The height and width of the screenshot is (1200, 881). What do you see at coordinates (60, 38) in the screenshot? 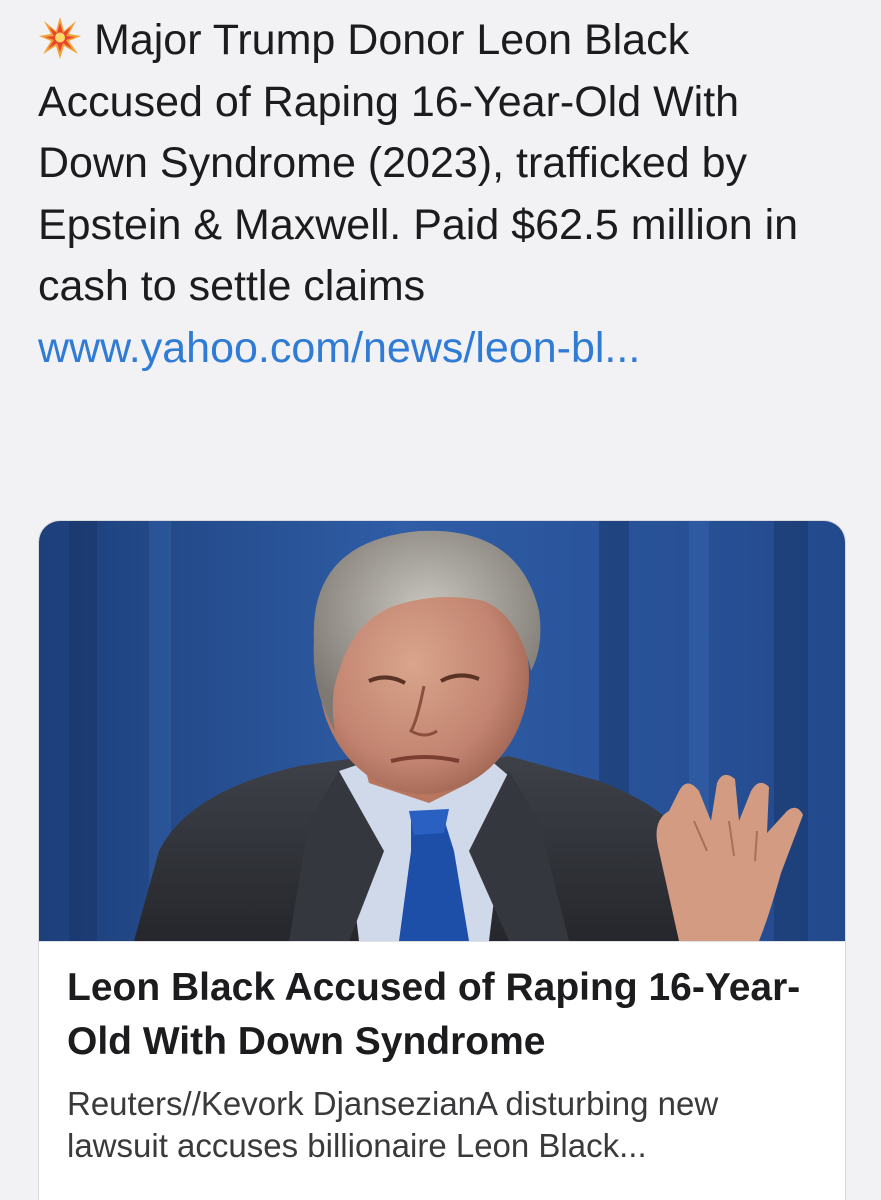
I see `collision-icon` at bounding box center [60, 38].